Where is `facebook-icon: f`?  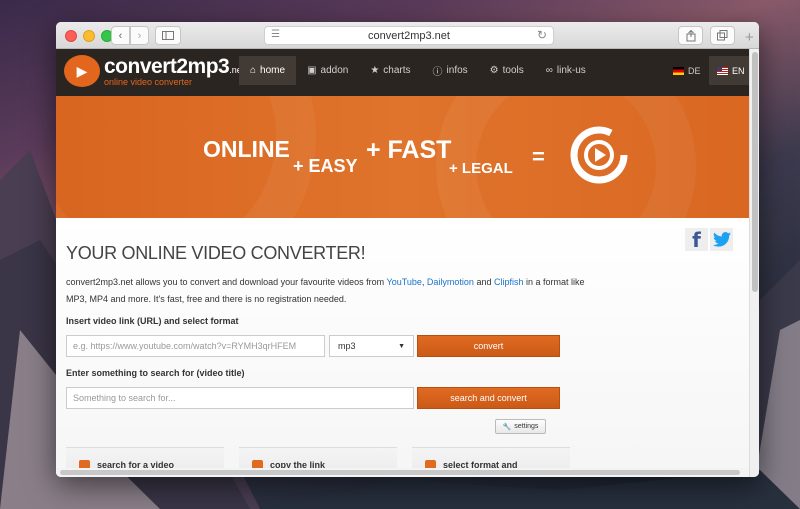
facebook-icon: f is located at coordinates (696, 240).